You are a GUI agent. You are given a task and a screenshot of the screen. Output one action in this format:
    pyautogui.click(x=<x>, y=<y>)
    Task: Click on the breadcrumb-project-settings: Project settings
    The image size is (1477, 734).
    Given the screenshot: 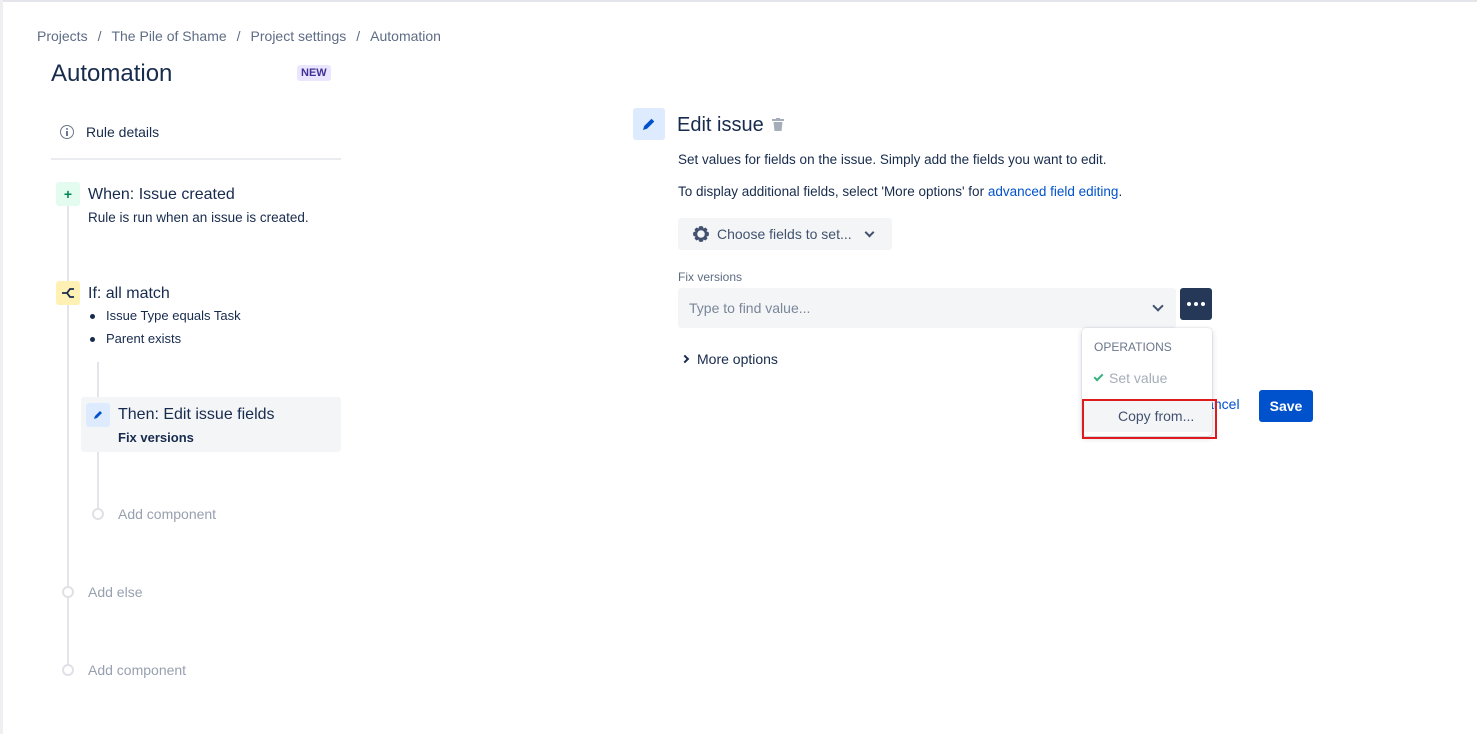 What is the action you would take?
    pyautogui.click(x=299, y=36)
    